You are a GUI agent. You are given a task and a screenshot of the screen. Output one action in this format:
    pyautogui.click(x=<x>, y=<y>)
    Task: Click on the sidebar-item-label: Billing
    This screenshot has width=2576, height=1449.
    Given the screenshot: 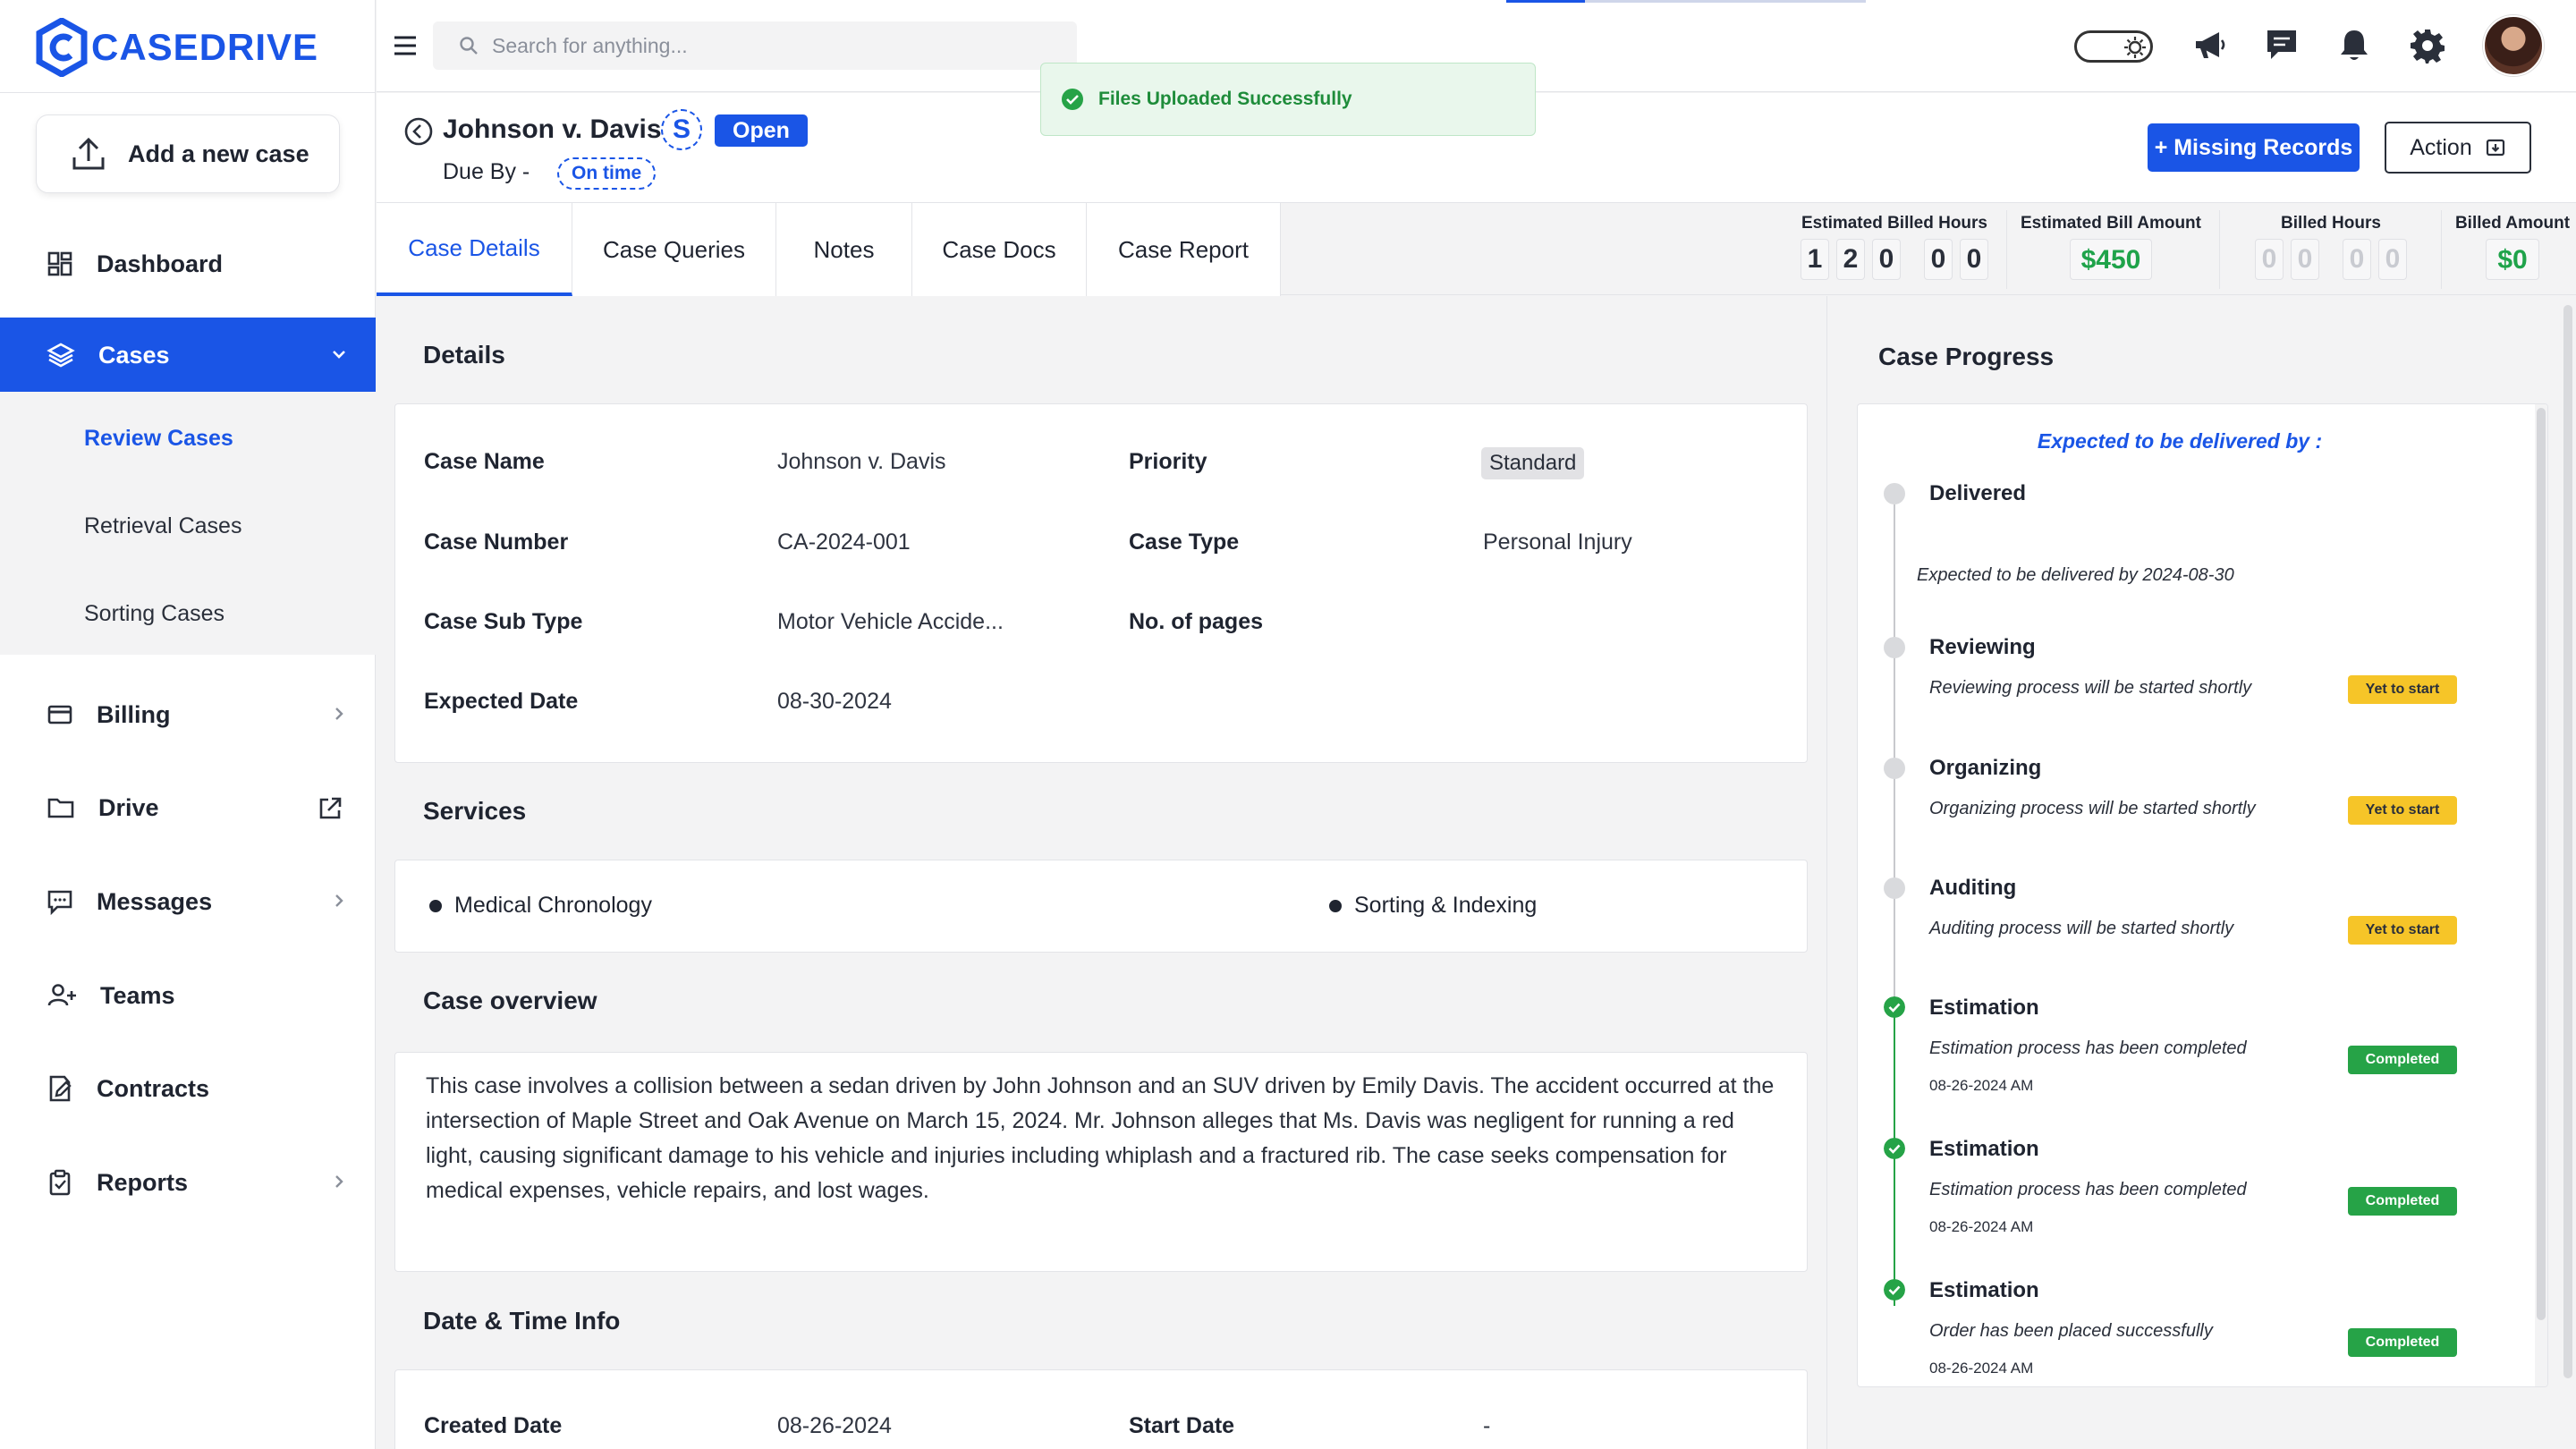 What is the action you would take?
    pyautogui.click(x=134, y=714)
    